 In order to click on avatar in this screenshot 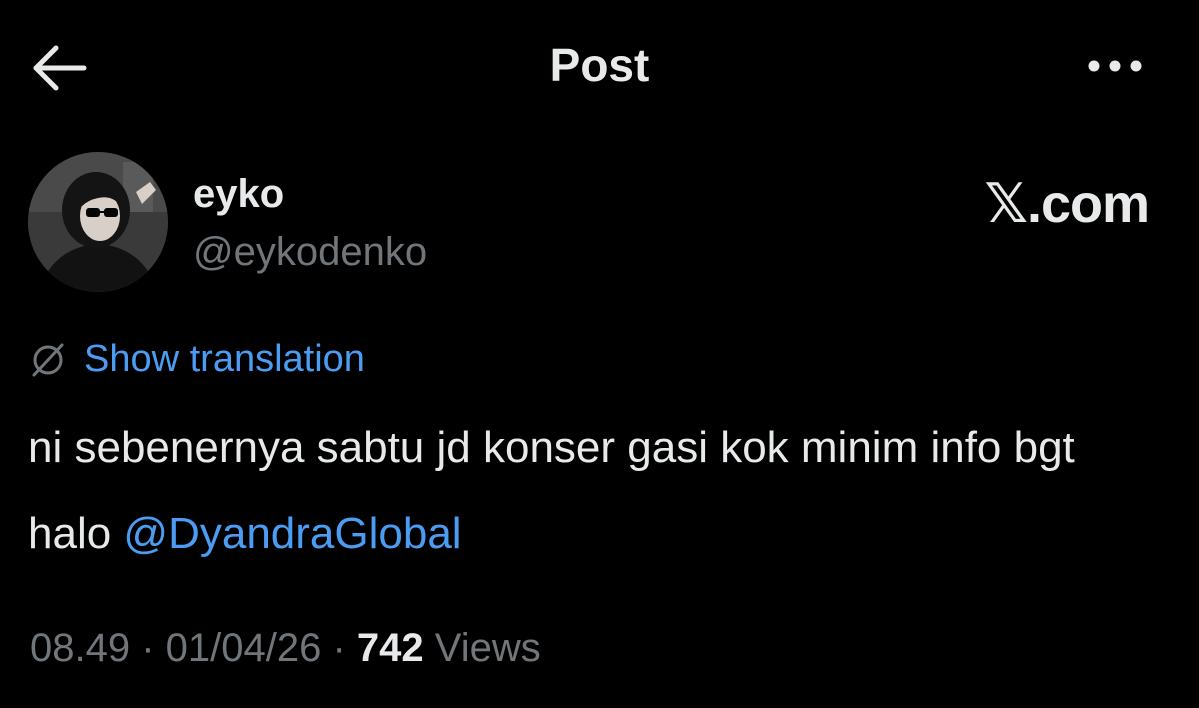, I will do `click(98, 222)`.